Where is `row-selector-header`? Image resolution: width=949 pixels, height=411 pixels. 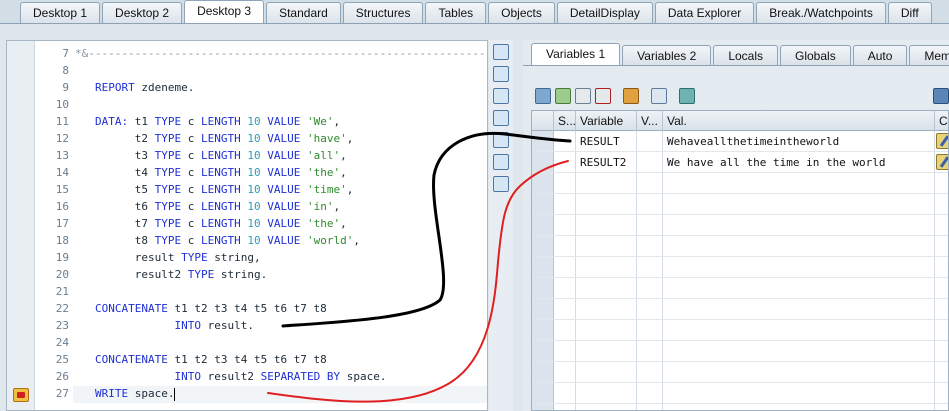 row-selector-header is located at coordinates (543, 121).